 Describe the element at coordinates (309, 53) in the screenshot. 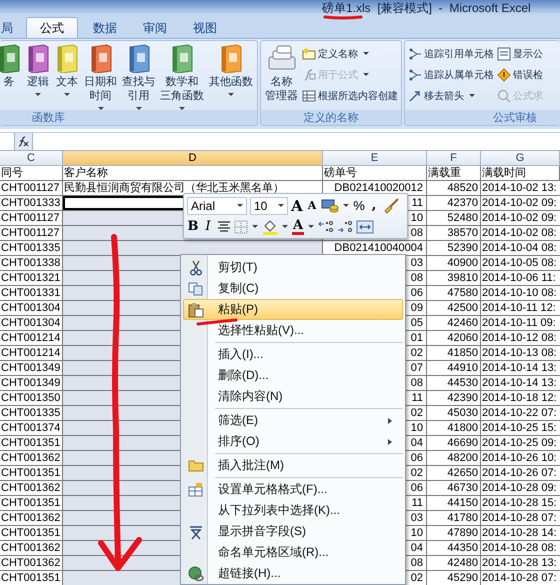

I see `label-icon` at that location.